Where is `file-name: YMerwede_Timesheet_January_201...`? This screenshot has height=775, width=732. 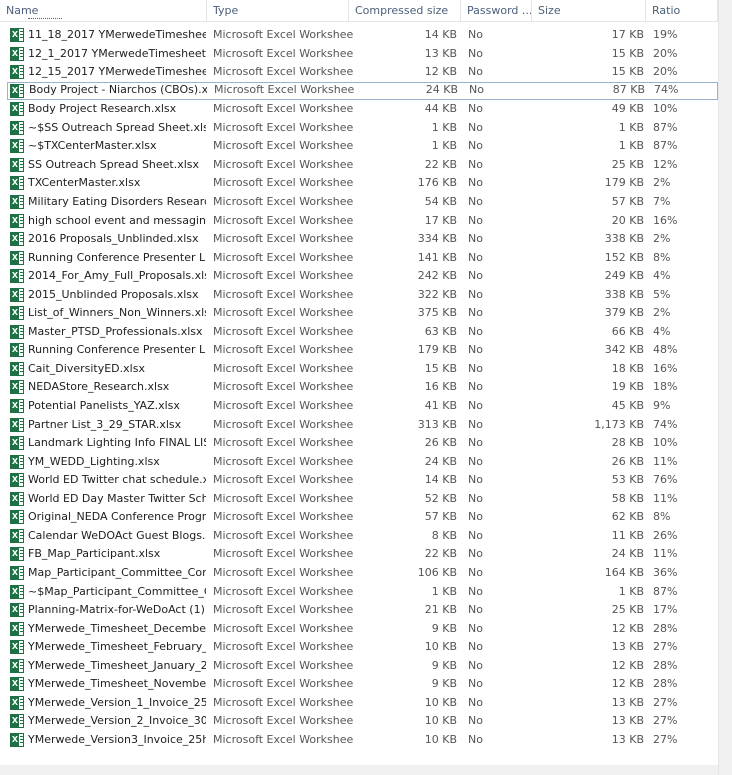
file-name: YMerwede_Timesheet_January_201... is located at coordinates (117, 665).